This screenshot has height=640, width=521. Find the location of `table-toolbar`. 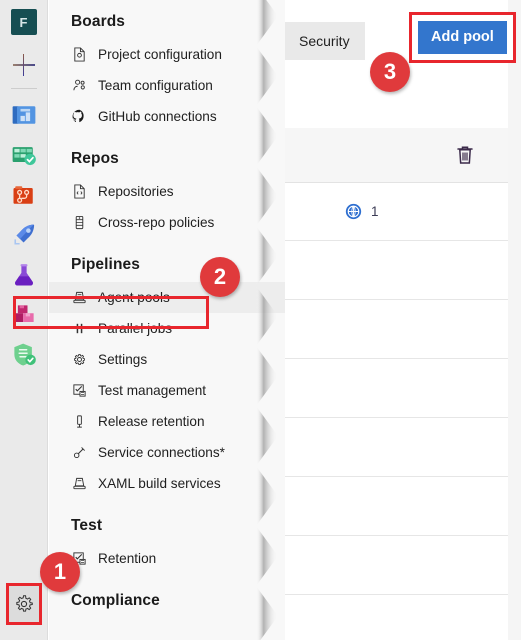

table-toolbar is located at coordinates (396, 155).